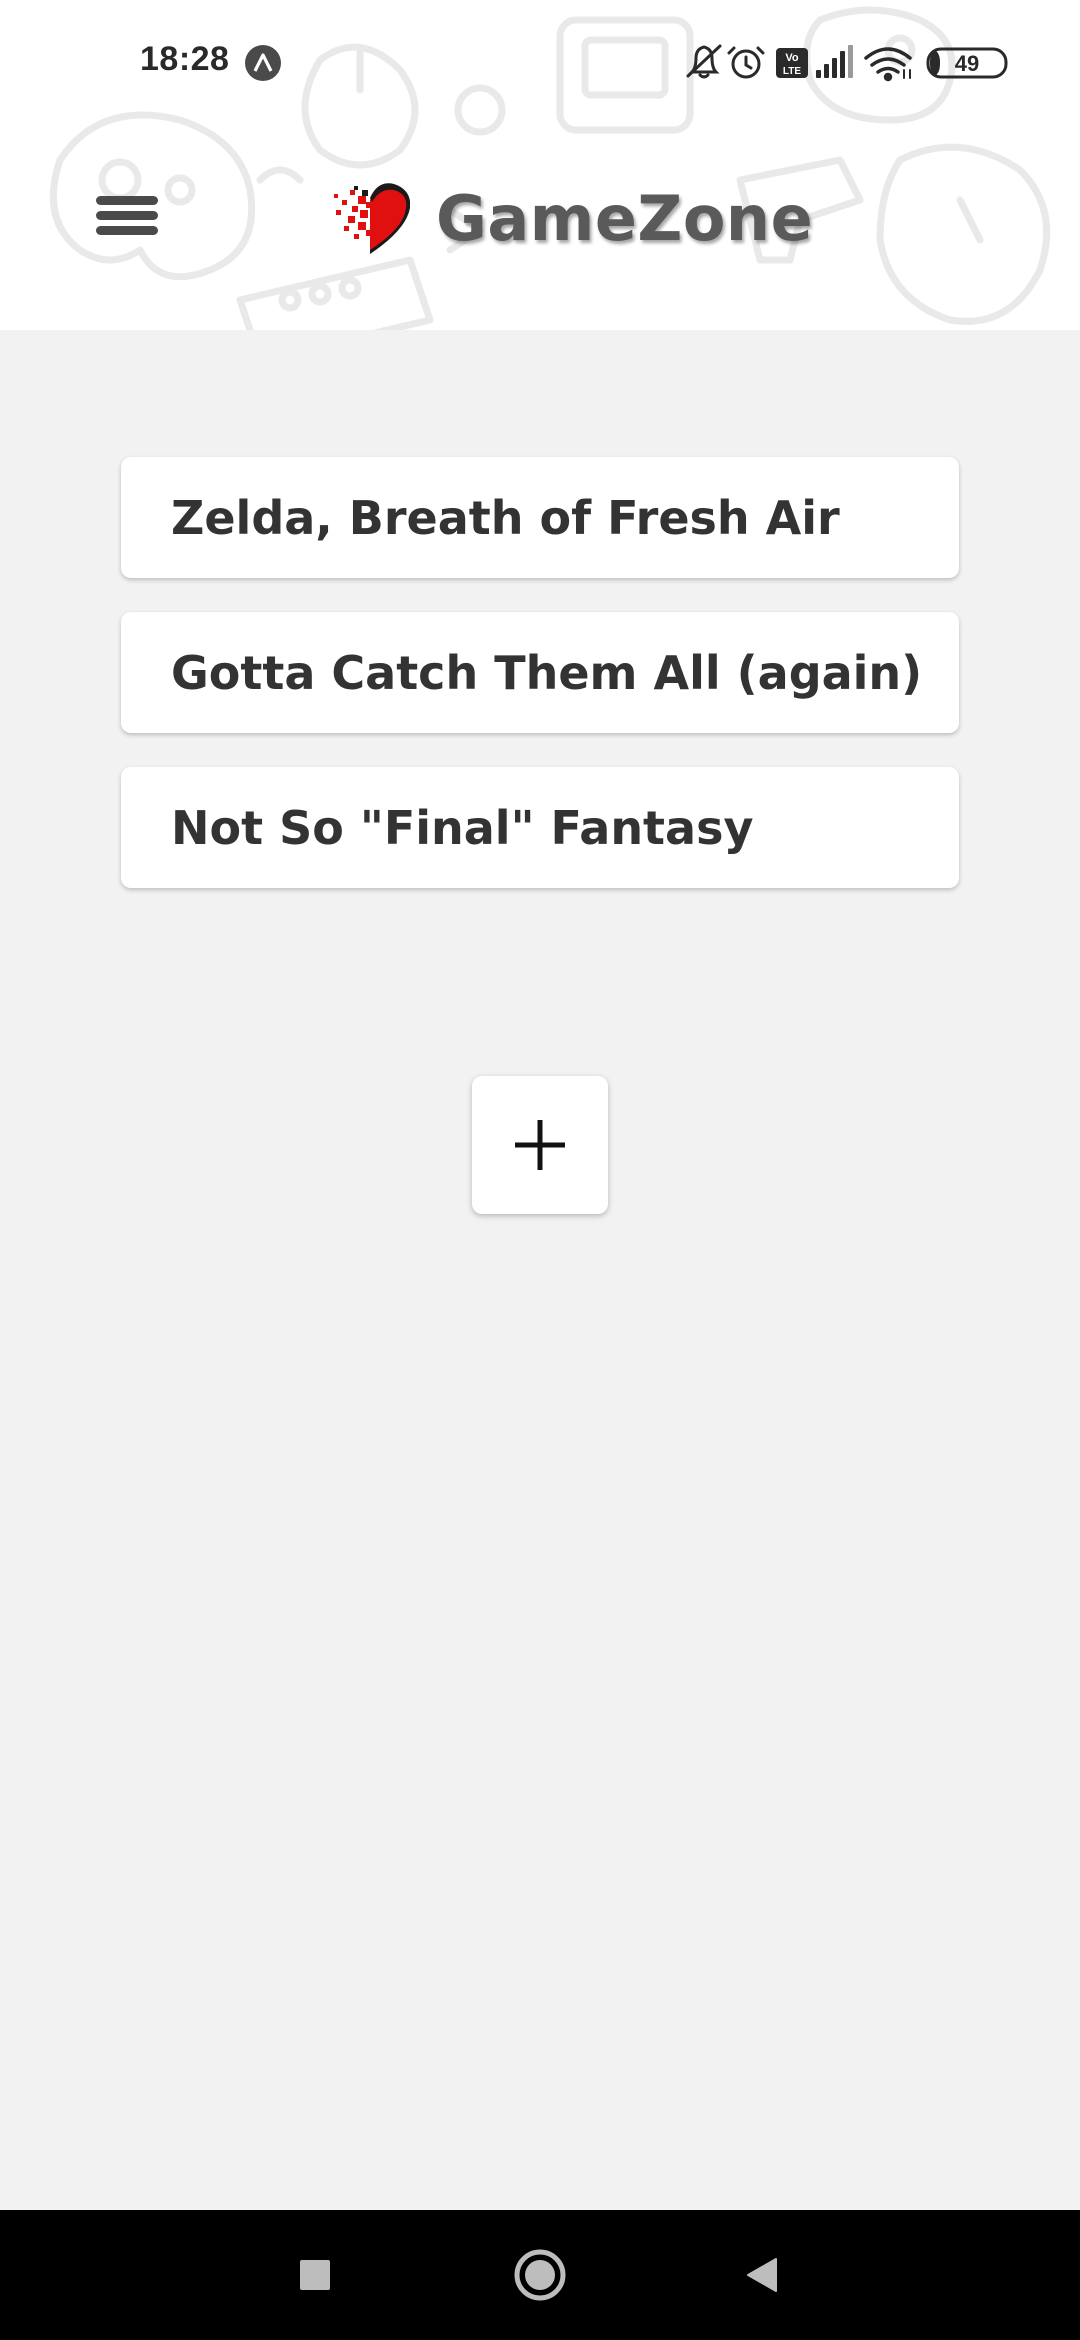 Image resolution: width=1080 pixels, height=2340 pixels. I want to click on battery-level: 49, so click(967, 63).